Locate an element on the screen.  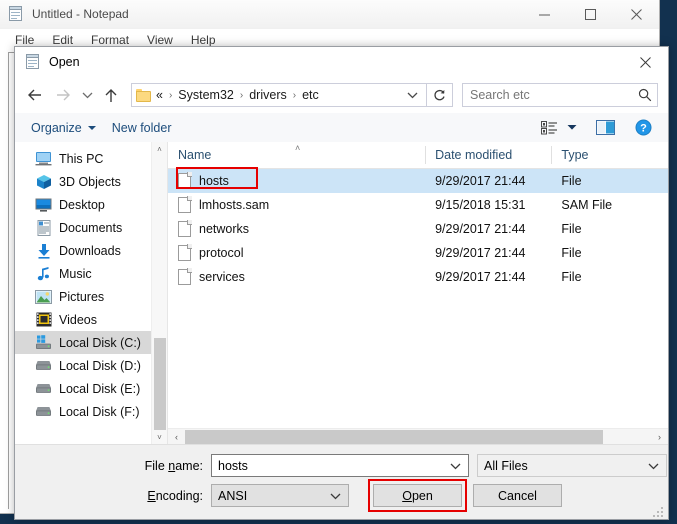
table-row: protocol 9/29/2017 21:44 File is located at coordinates (418, 253).